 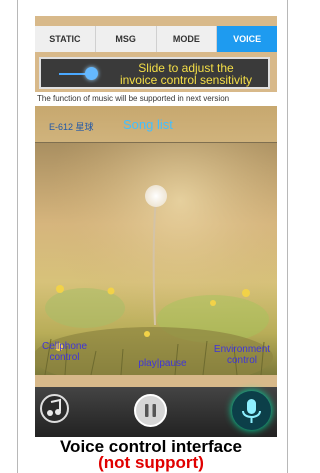 What do you see at coordinates (242, 349) in the screenshot?
I see `environment-label-line1: Environment` at bounding box center [242, 349].